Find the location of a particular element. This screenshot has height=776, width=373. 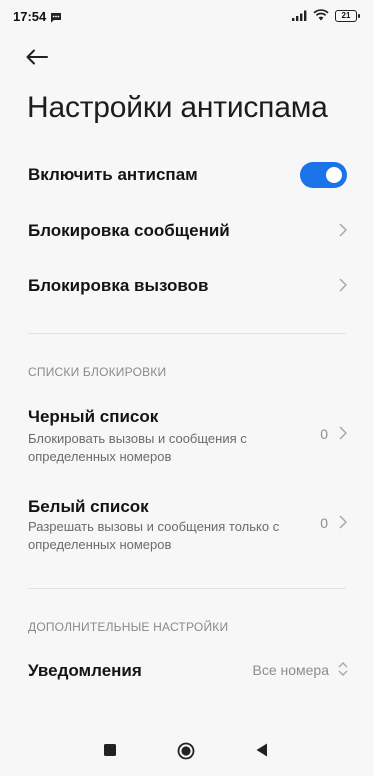

wifi-icon is located at coordinates (321, 16).